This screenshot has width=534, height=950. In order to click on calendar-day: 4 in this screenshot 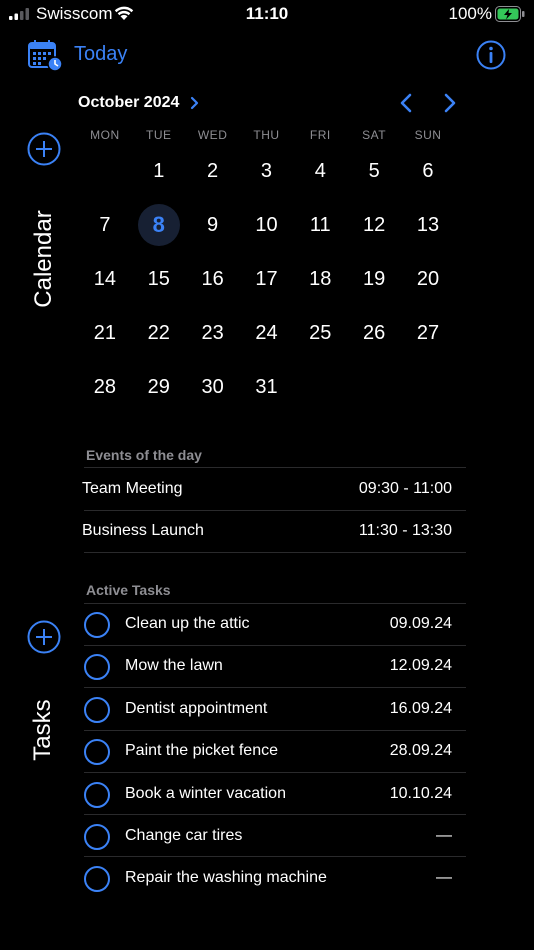, I will do `click(320, 171)`.